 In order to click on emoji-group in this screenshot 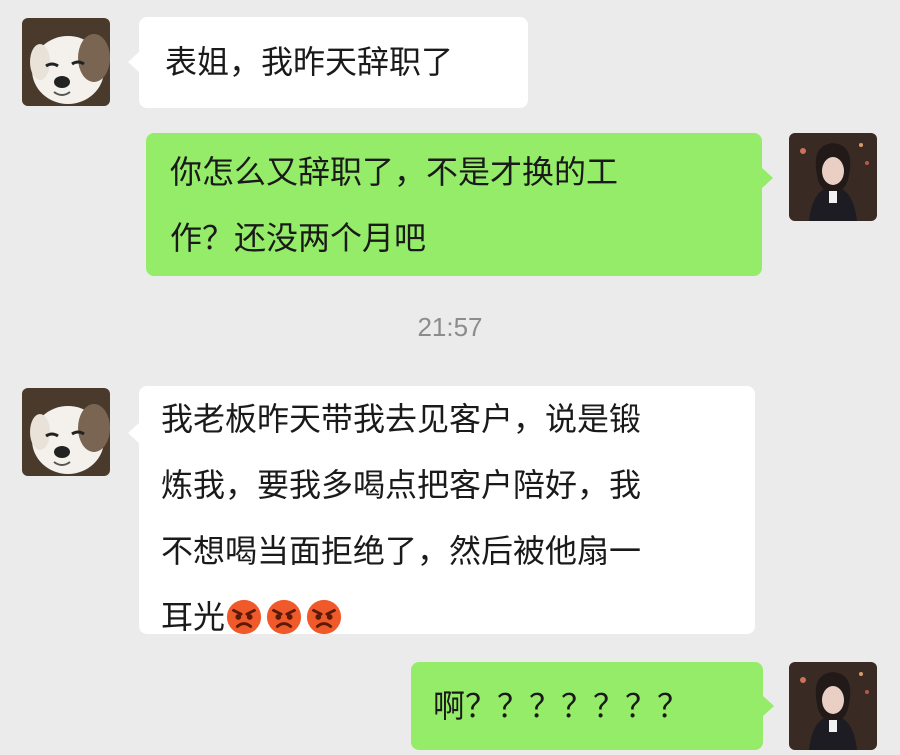, I will do `click(285, 617)`.